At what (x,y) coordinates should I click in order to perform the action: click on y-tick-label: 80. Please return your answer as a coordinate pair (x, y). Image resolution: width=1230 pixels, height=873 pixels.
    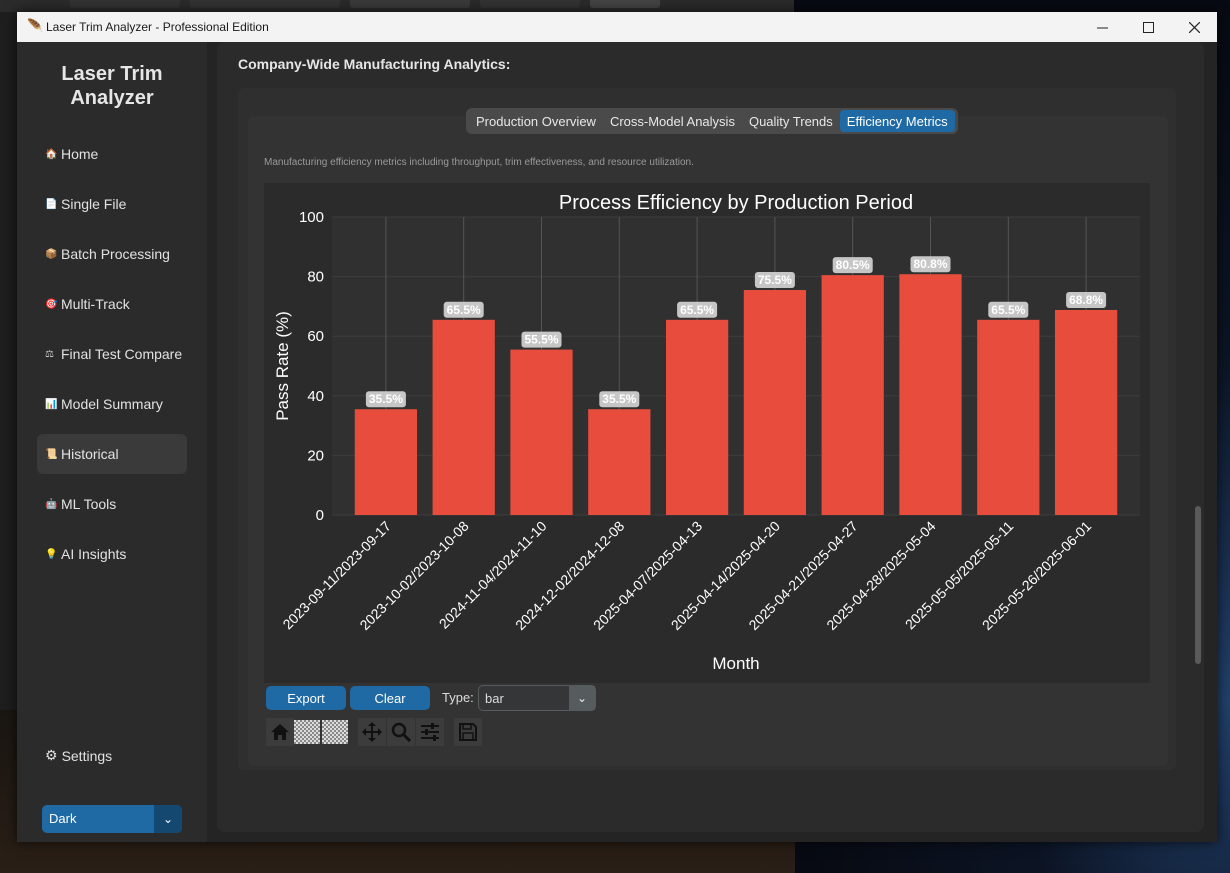
    Looking at the image, I should click on (315, 277).